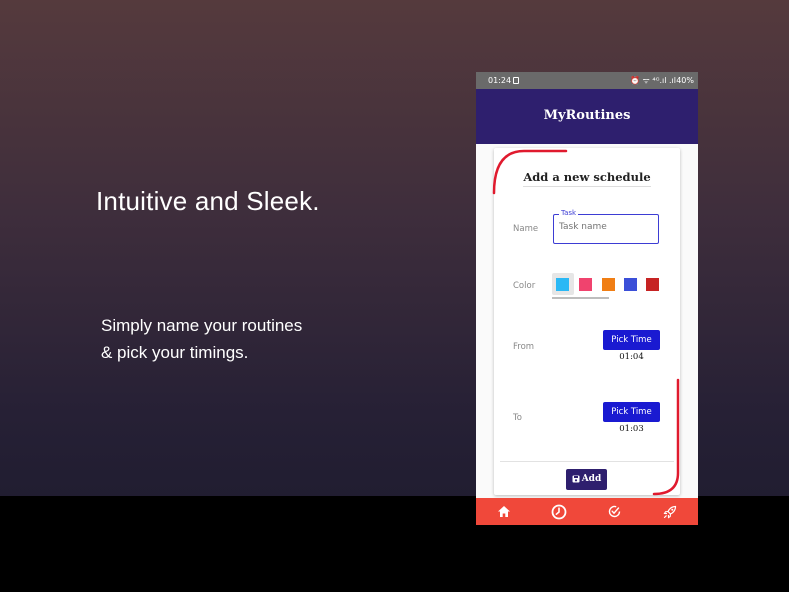 The width and height of the screenshot is (789, 592). I want to click on color-swatch-red, so click(652, 284).